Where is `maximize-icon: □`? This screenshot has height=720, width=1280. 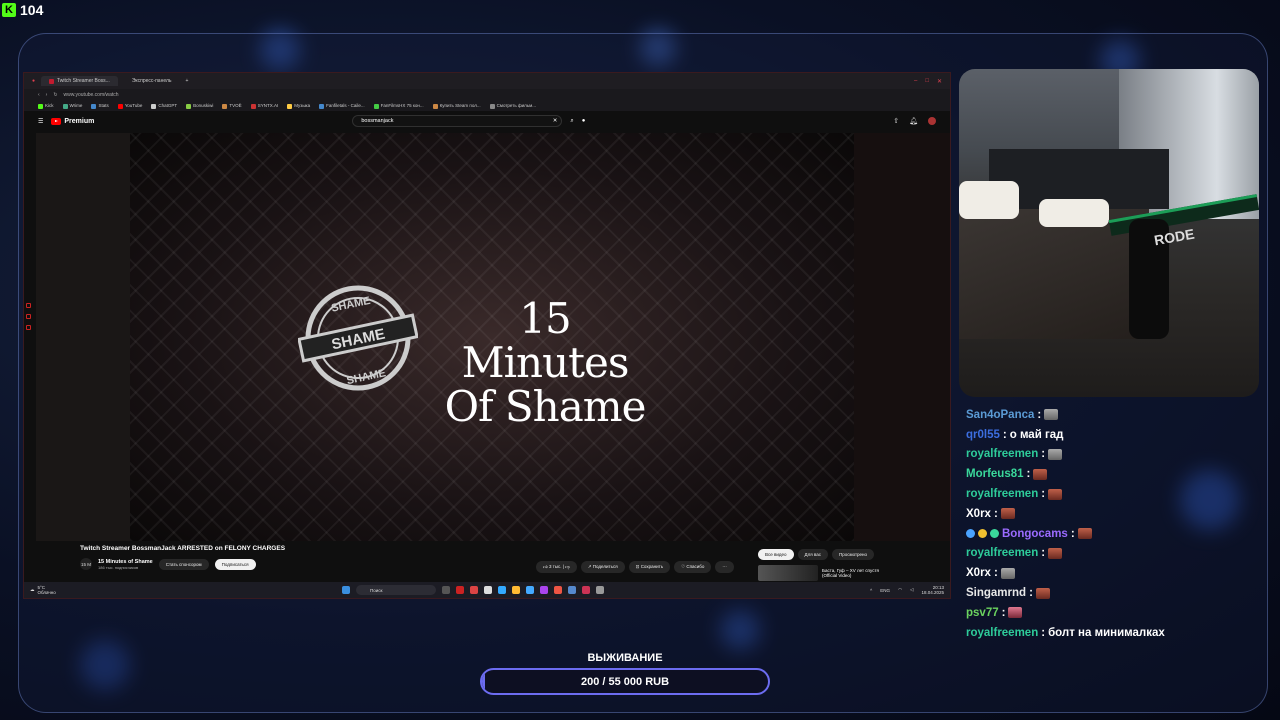
maximize-icon: □ is located at coordinates (927, 81).